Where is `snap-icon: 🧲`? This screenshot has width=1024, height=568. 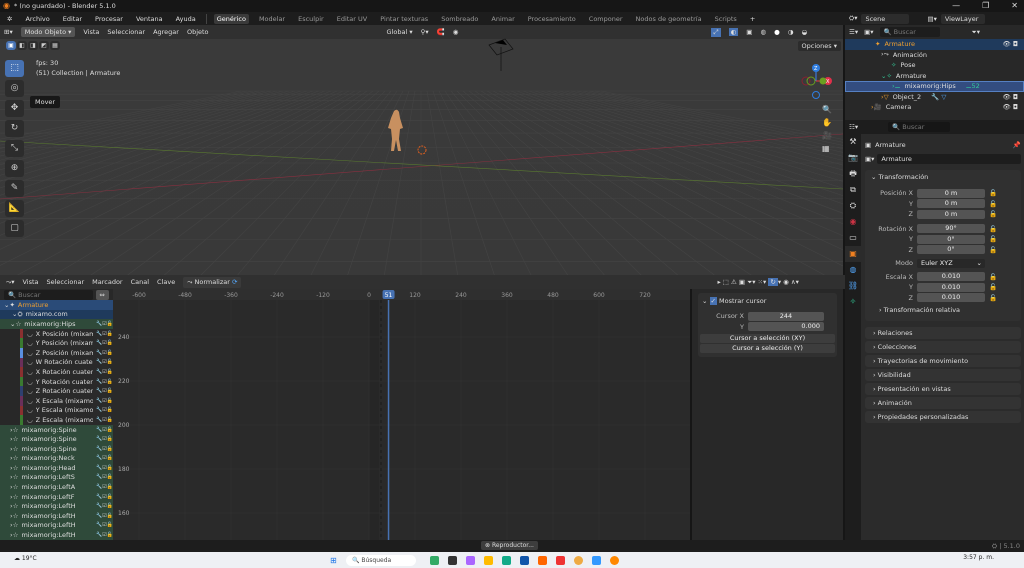
snap-icon: 🧲 is located at coordinates (441, 32).